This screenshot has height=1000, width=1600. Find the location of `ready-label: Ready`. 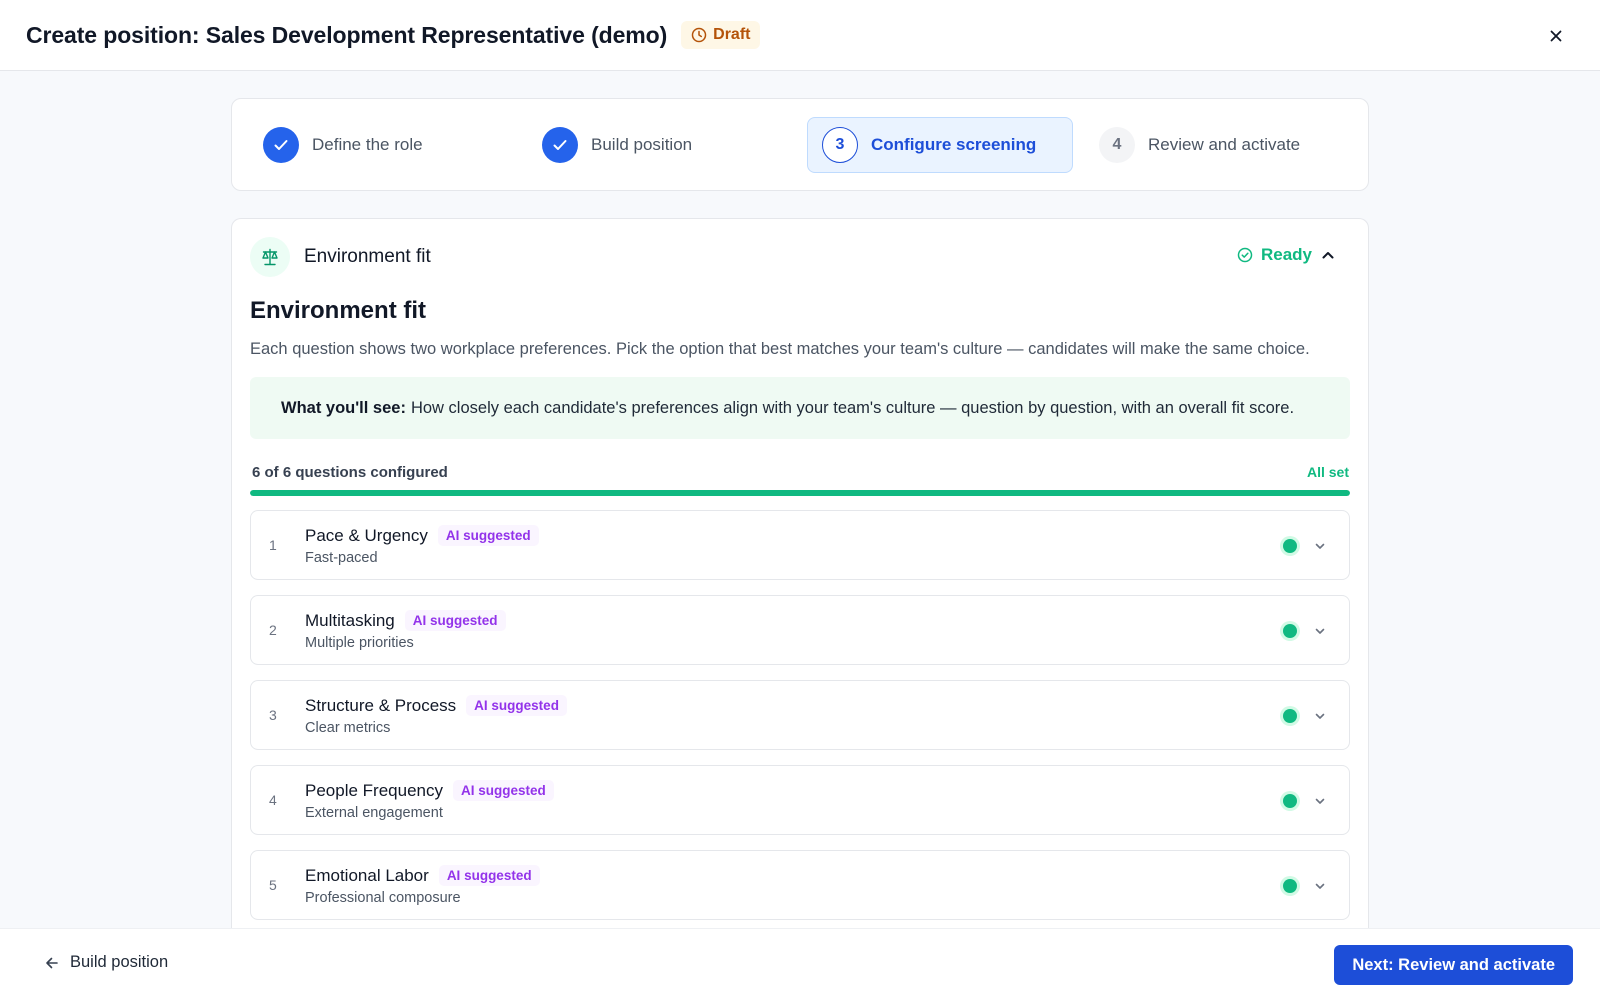

ready-label: Ready is located at coordinates (1286, 254).